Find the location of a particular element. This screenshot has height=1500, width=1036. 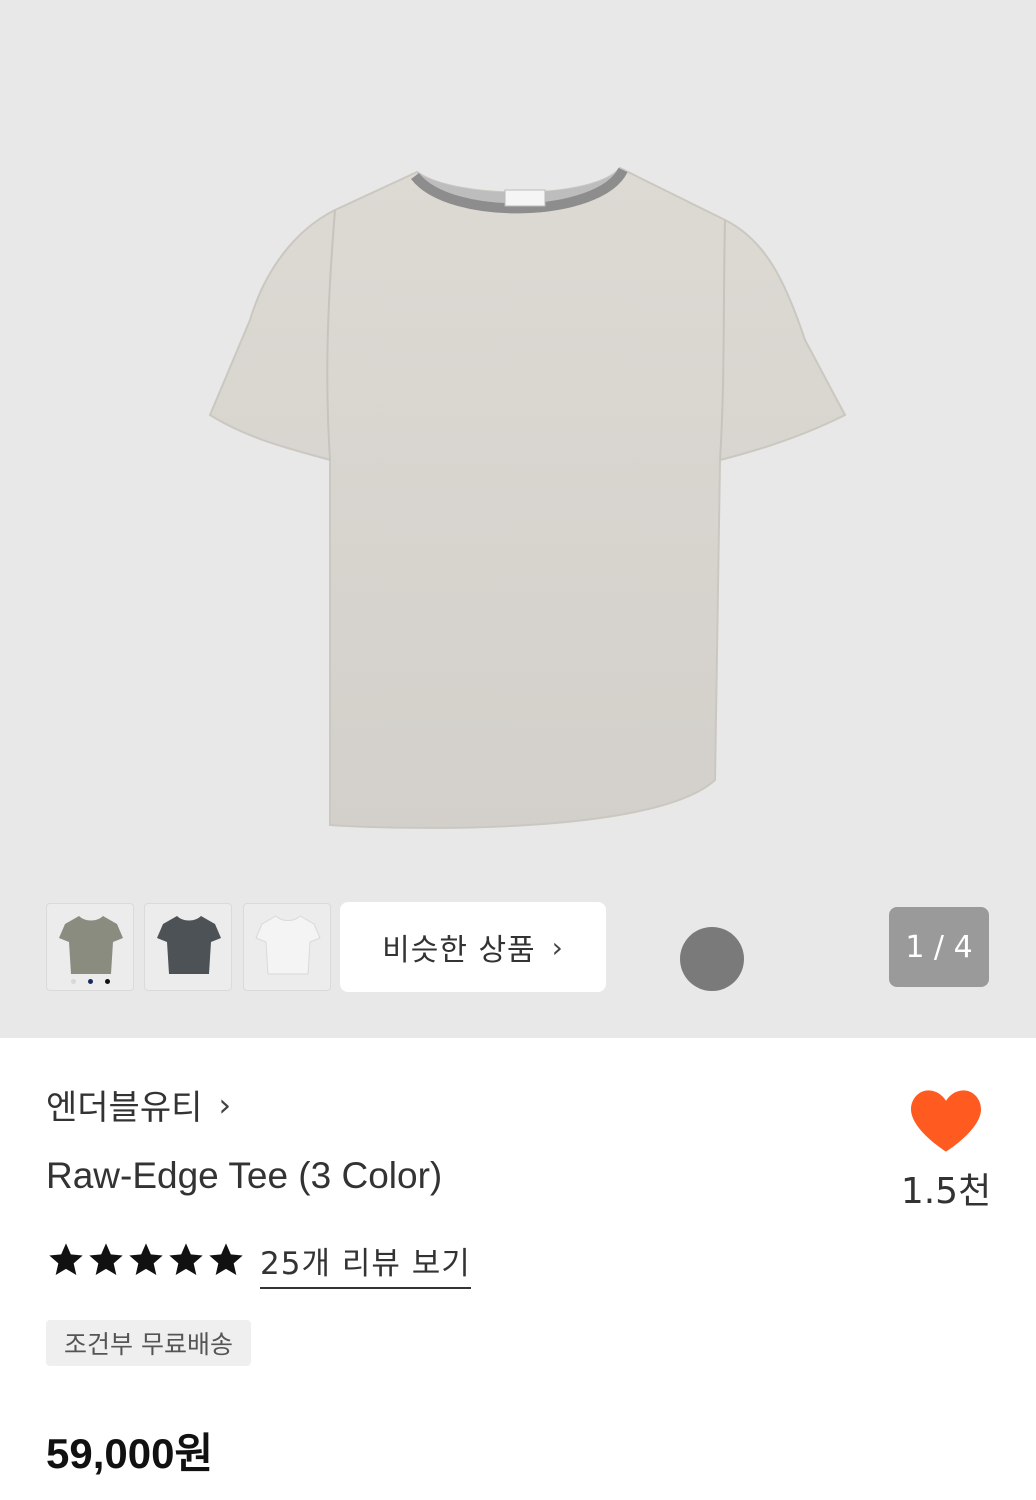

brand-link: 엔더블유티 › is located at coordinates (138, 1104).